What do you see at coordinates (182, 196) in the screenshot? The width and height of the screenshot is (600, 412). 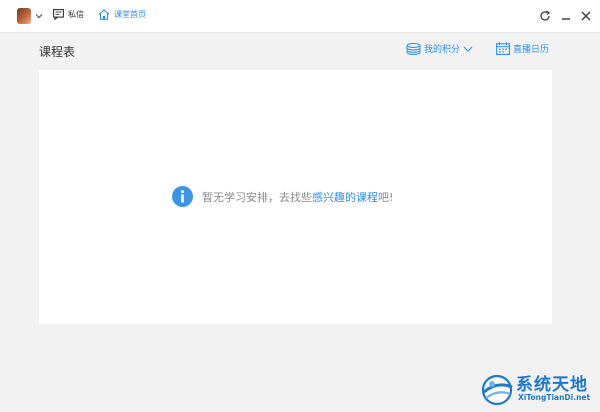 I see `info-icon` at bounding box center [182, 196].